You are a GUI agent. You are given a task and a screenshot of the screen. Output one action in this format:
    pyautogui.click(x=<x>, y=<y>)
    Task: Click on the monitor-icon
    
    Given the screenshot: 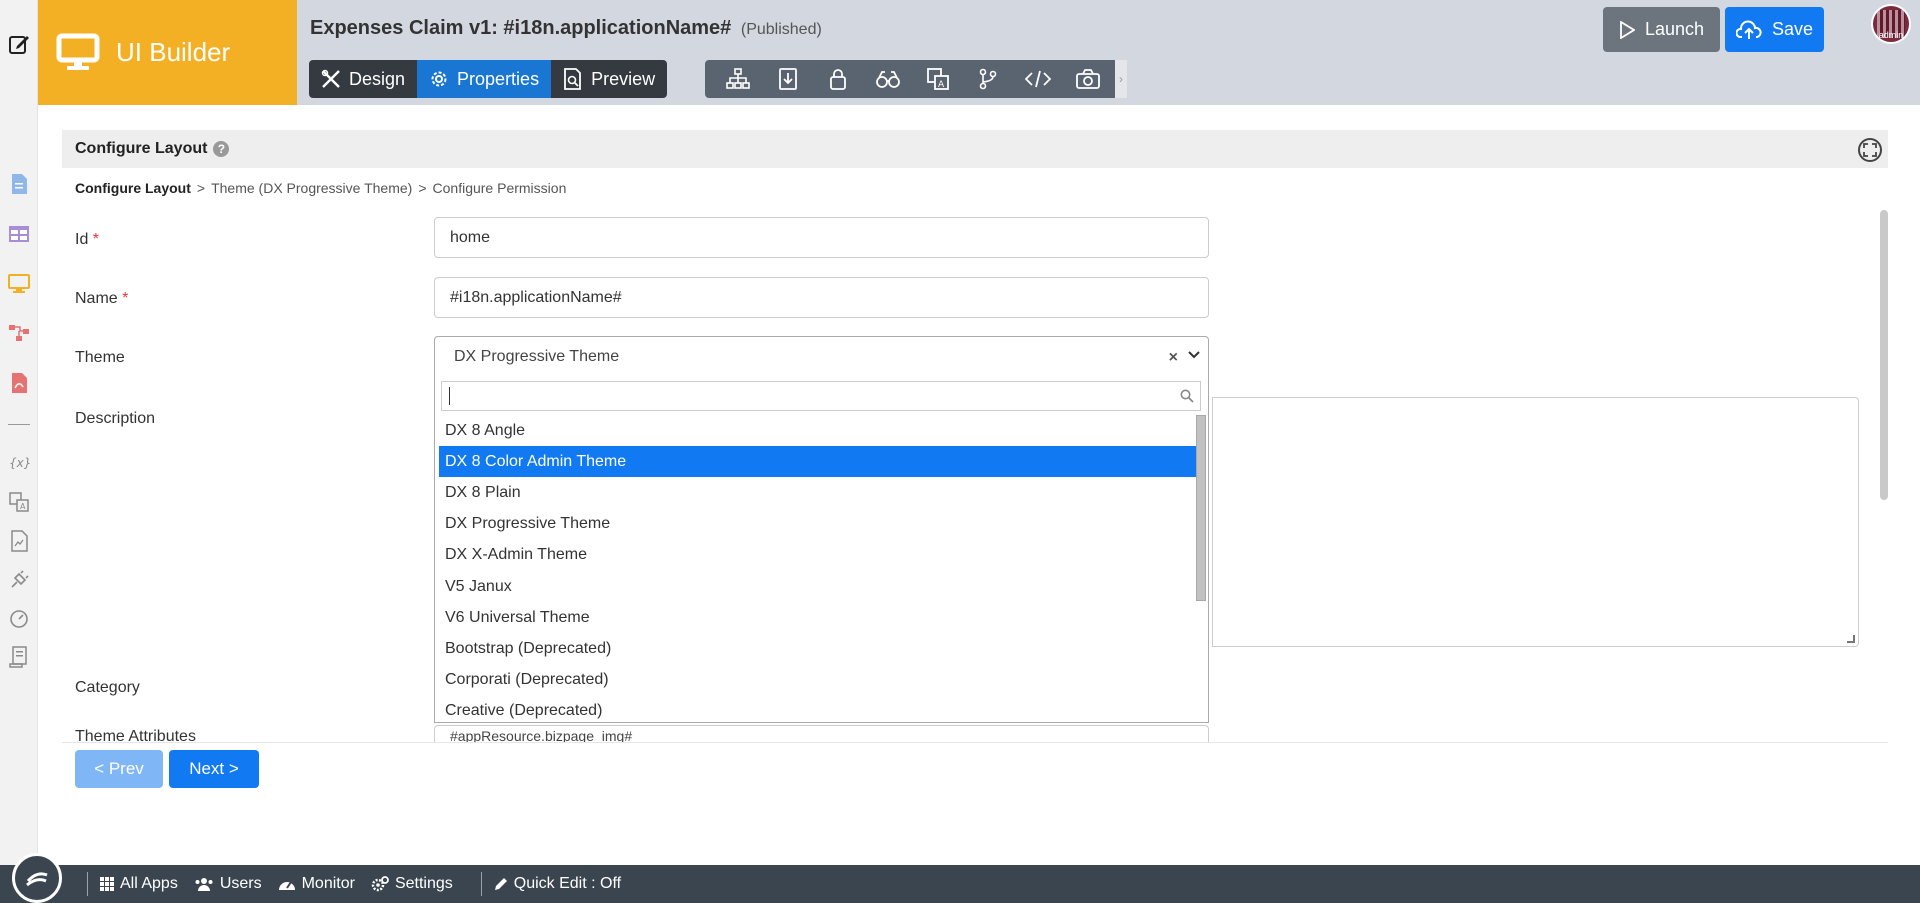 What is the action you would take?
    pyautogui.click(x=19, y=284)
    